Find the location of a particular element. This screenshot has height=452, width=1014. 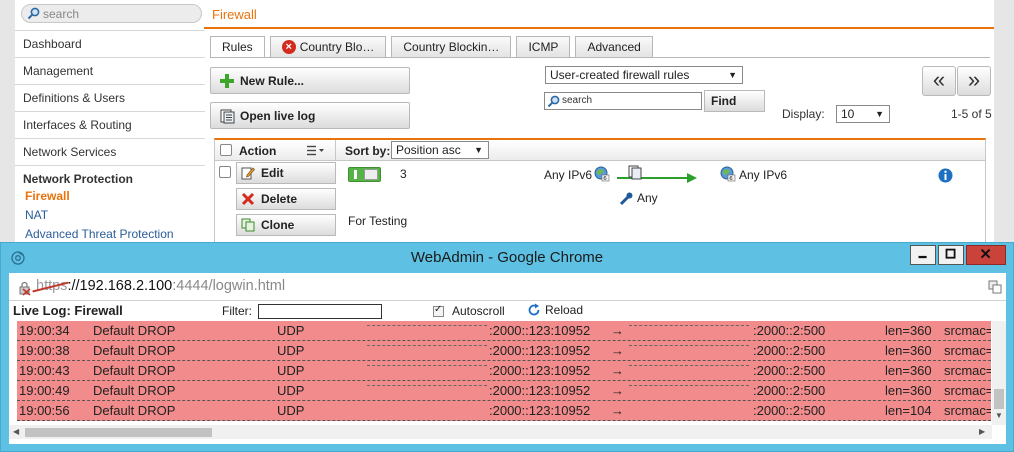

delete-label: Delete is located at coordinates (279, 199).